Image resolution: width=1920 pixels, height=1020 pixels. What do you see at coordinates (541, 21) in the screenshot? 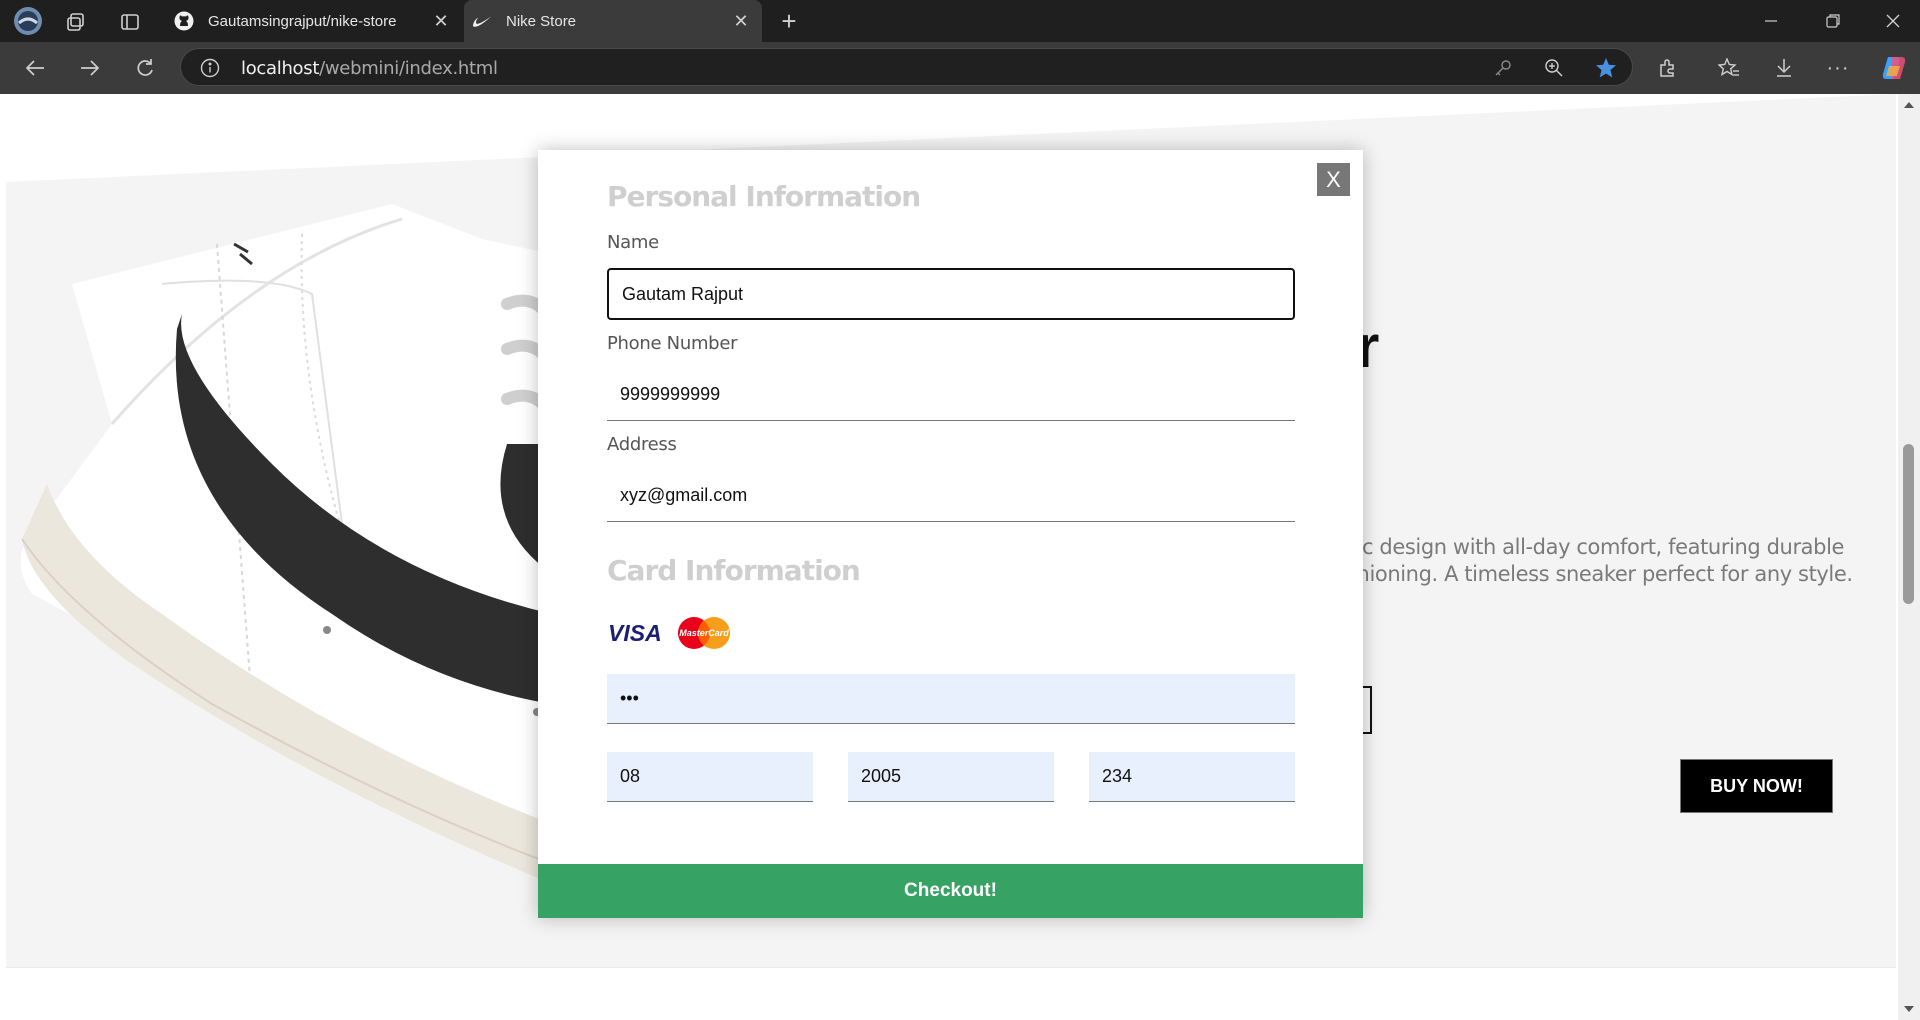
I see `tab-title: Nike Store` at bounding box center [541, 21].